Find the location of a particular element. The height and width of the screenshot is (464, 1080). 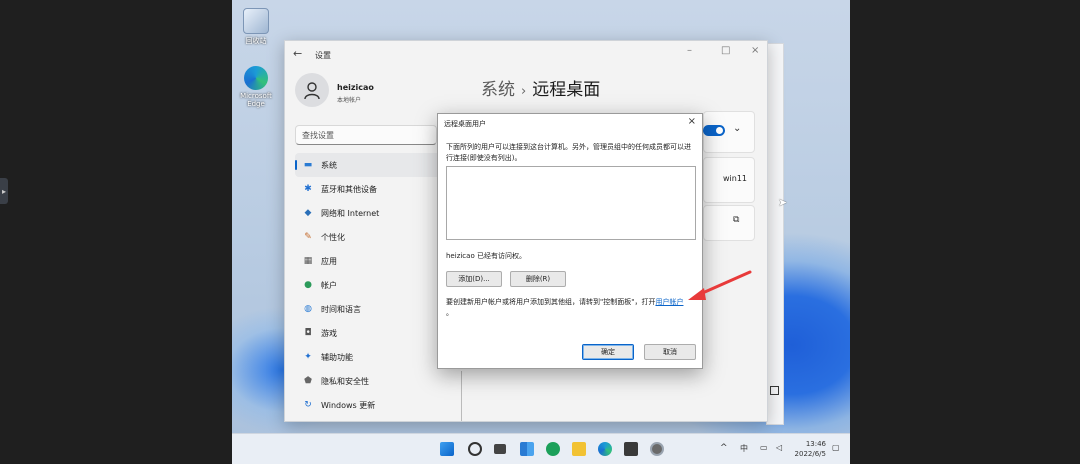

widgets-icon is located at coordinates (527, 449).